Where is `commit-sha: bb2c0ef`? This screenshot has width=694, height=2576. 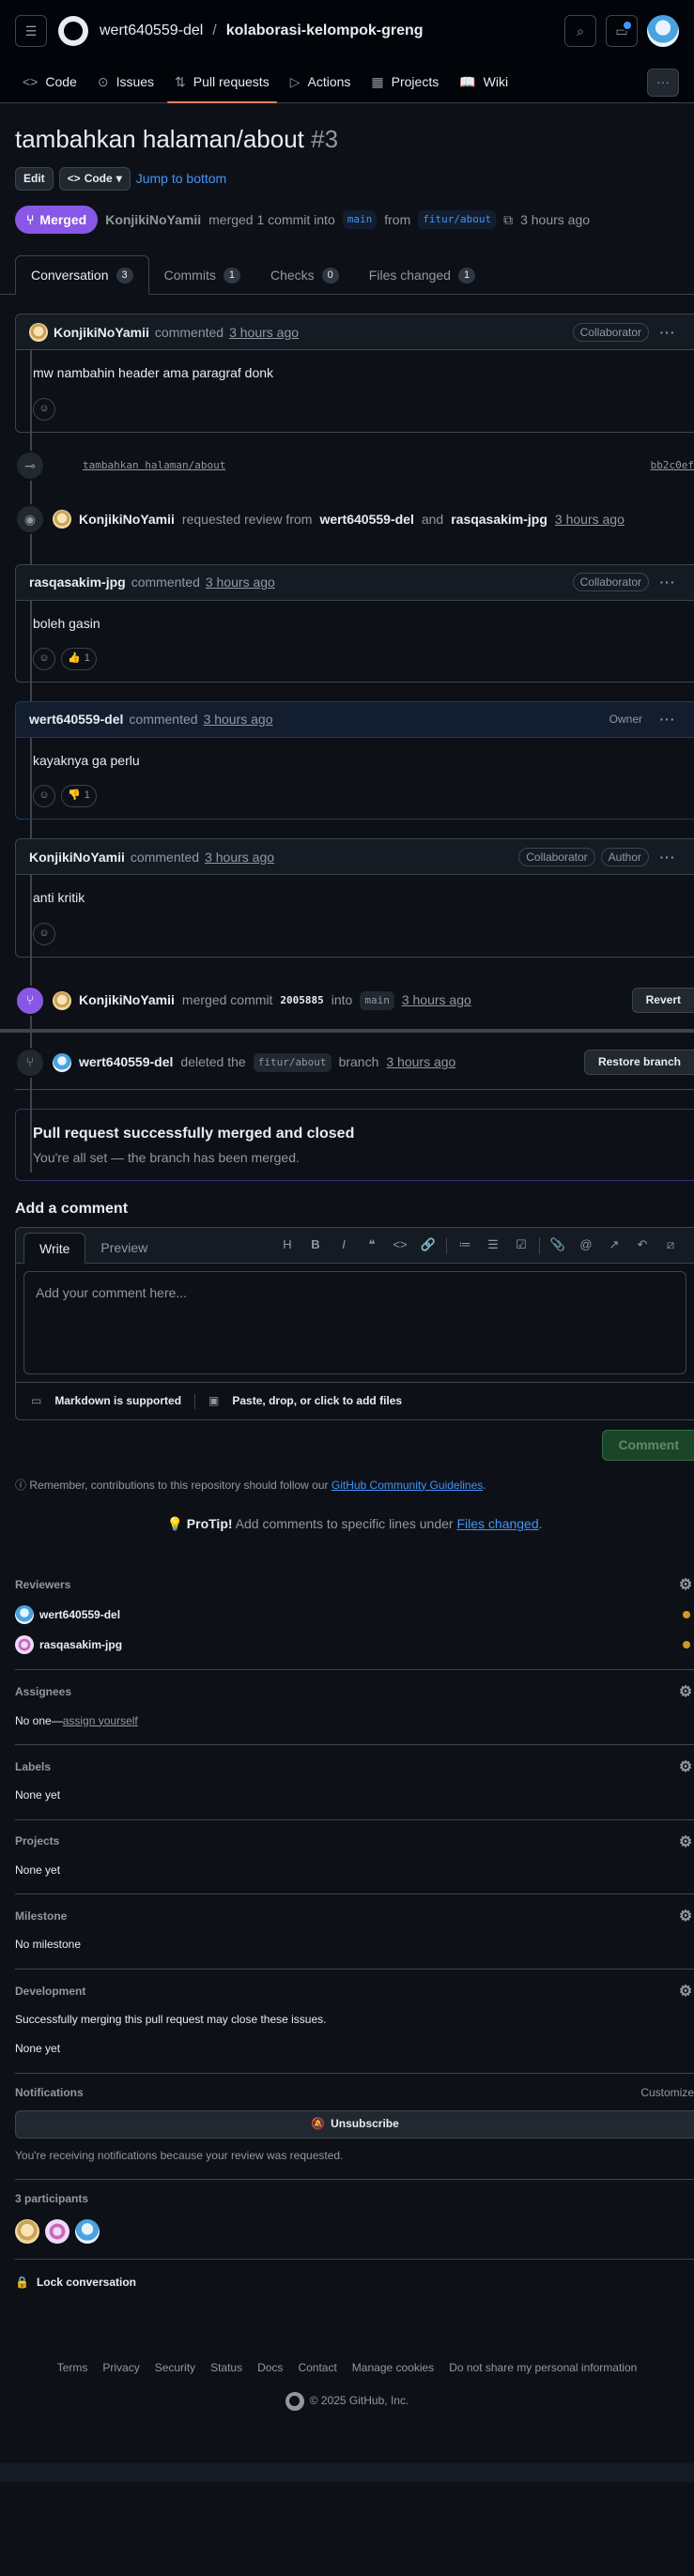 commit-sha: bb2c0ef is located at coordinates (672, 466).